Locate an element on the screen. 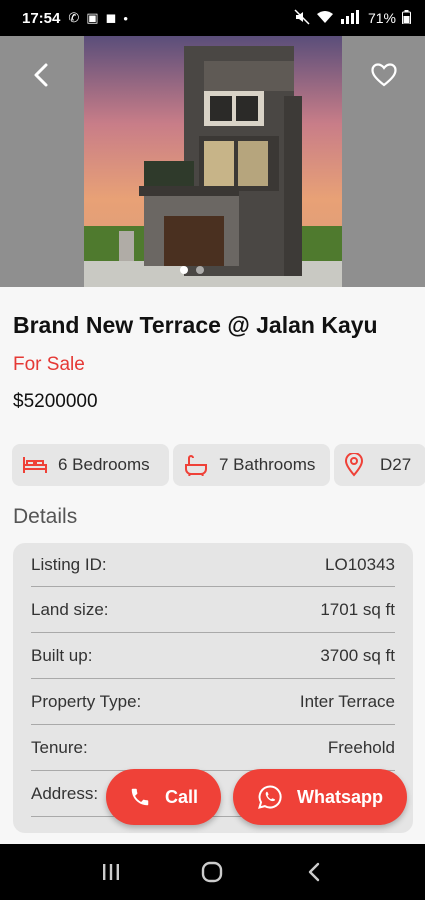 The height and width of the screenshot is (900, 425). recents-icon is located at coordinates (110, 872).